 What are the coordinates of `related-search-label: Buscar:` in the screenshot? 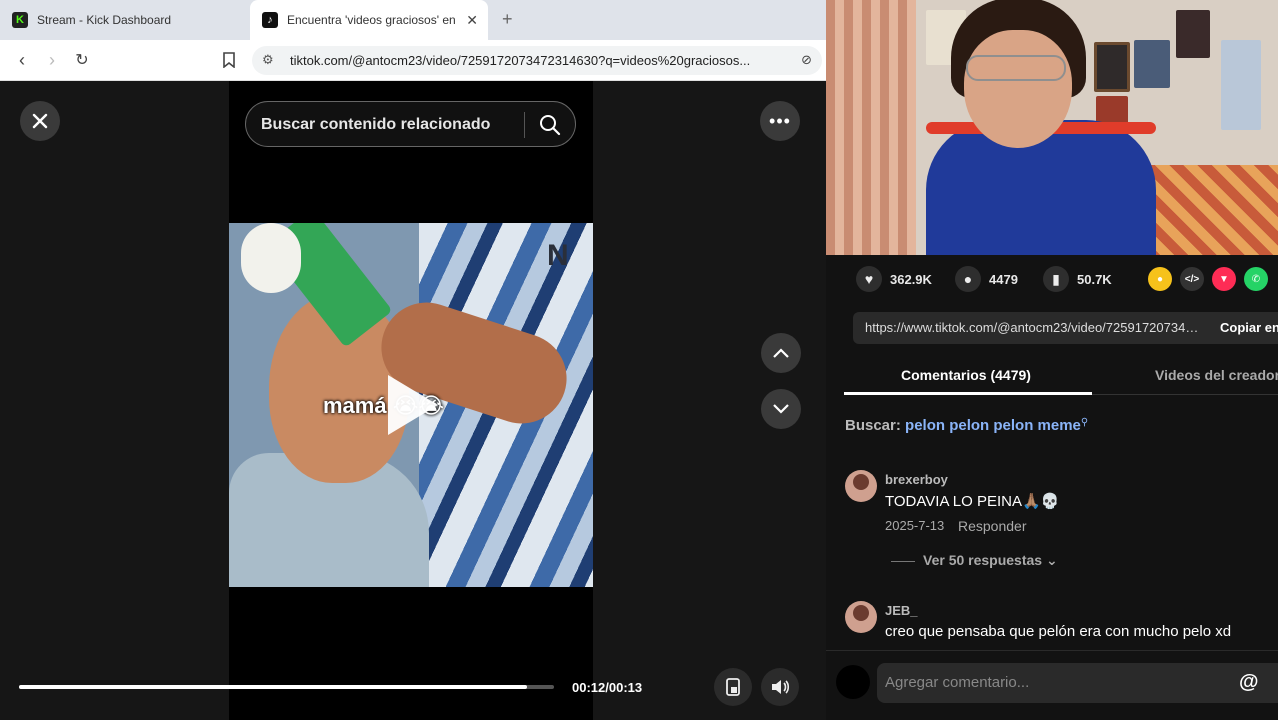 It's located at (873, 425).